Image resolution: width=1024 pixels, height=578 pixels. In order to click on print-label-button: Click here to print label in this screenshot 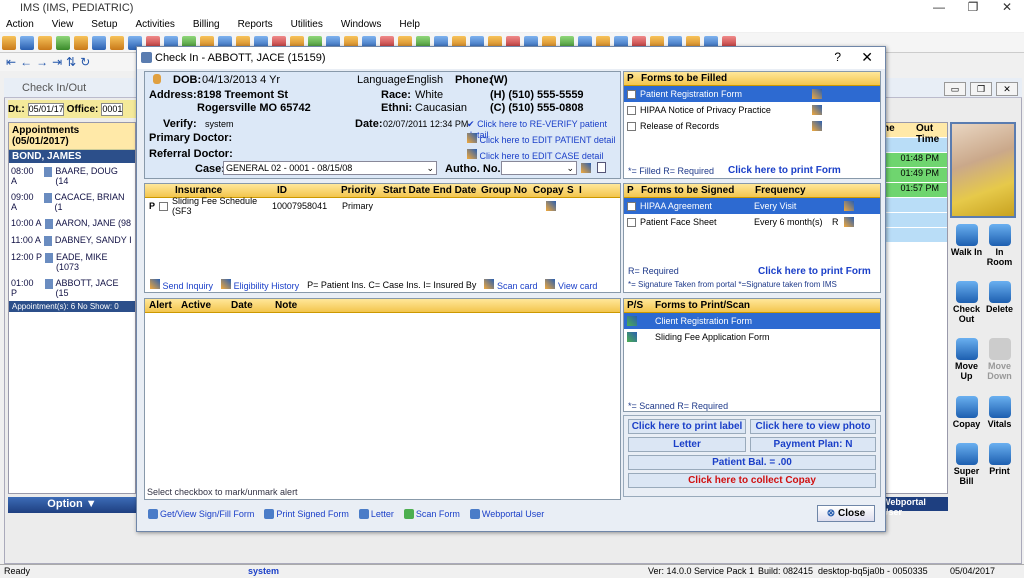, I will do `click(687, 426)`.